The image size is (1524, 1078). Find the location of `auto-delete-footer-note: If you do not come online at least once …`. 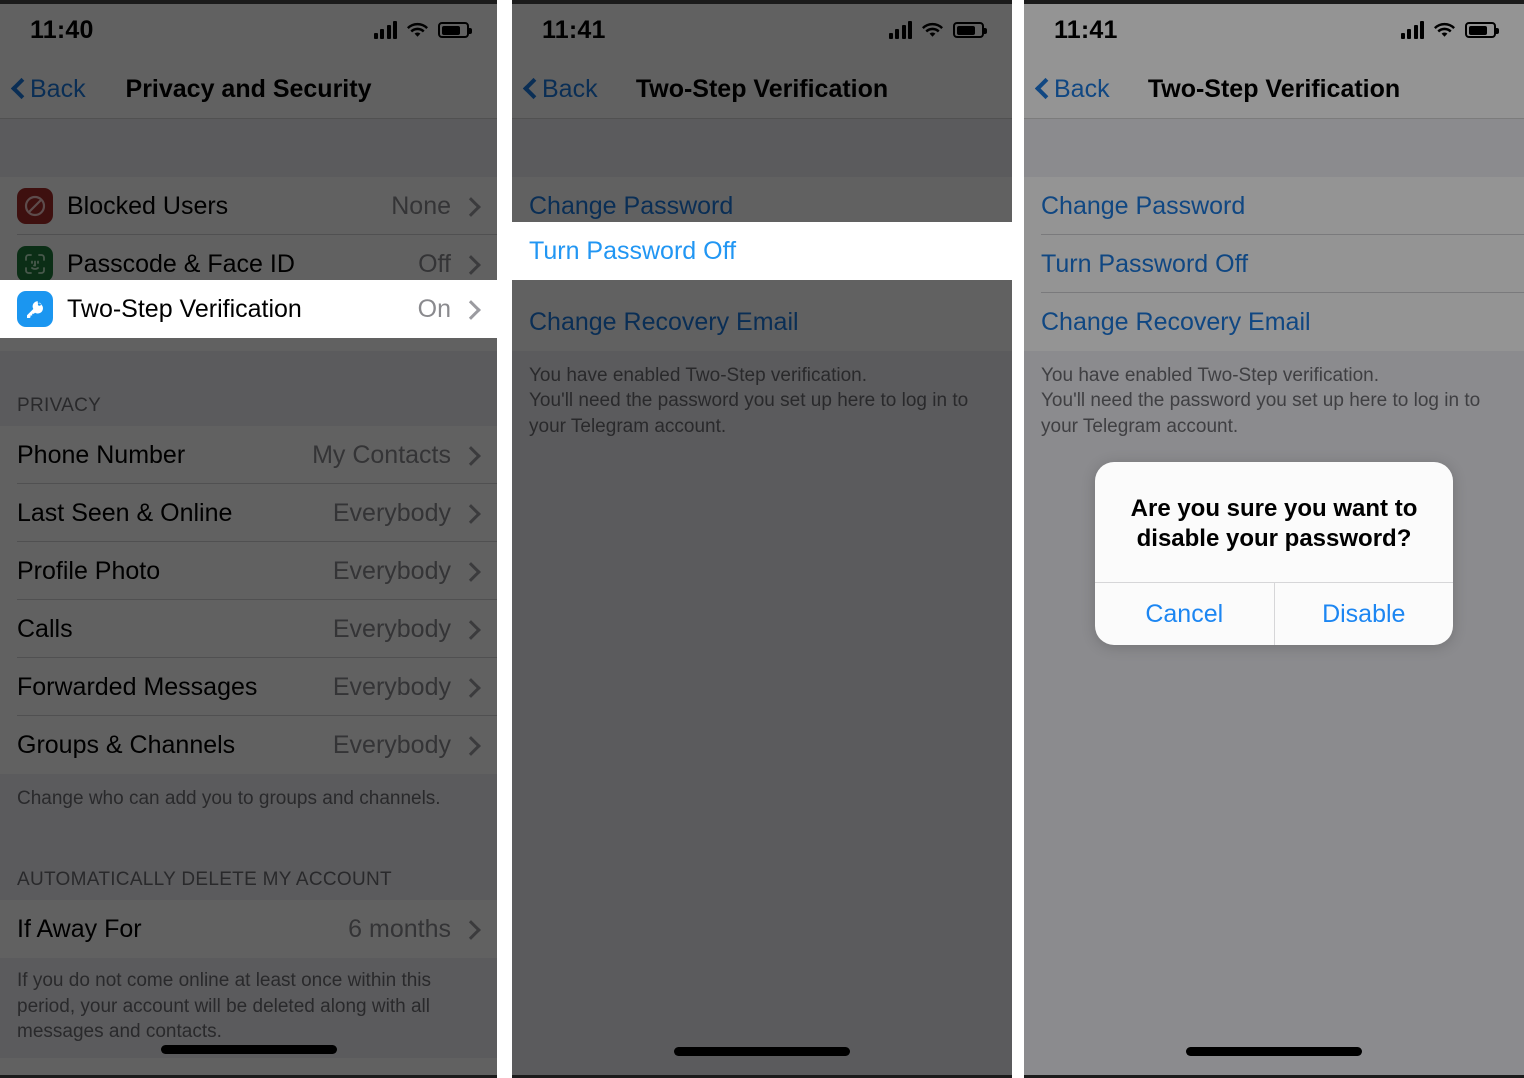

auto-delete-footer-note: If you do not come online at least once … is located at coordinates (248, 1008).